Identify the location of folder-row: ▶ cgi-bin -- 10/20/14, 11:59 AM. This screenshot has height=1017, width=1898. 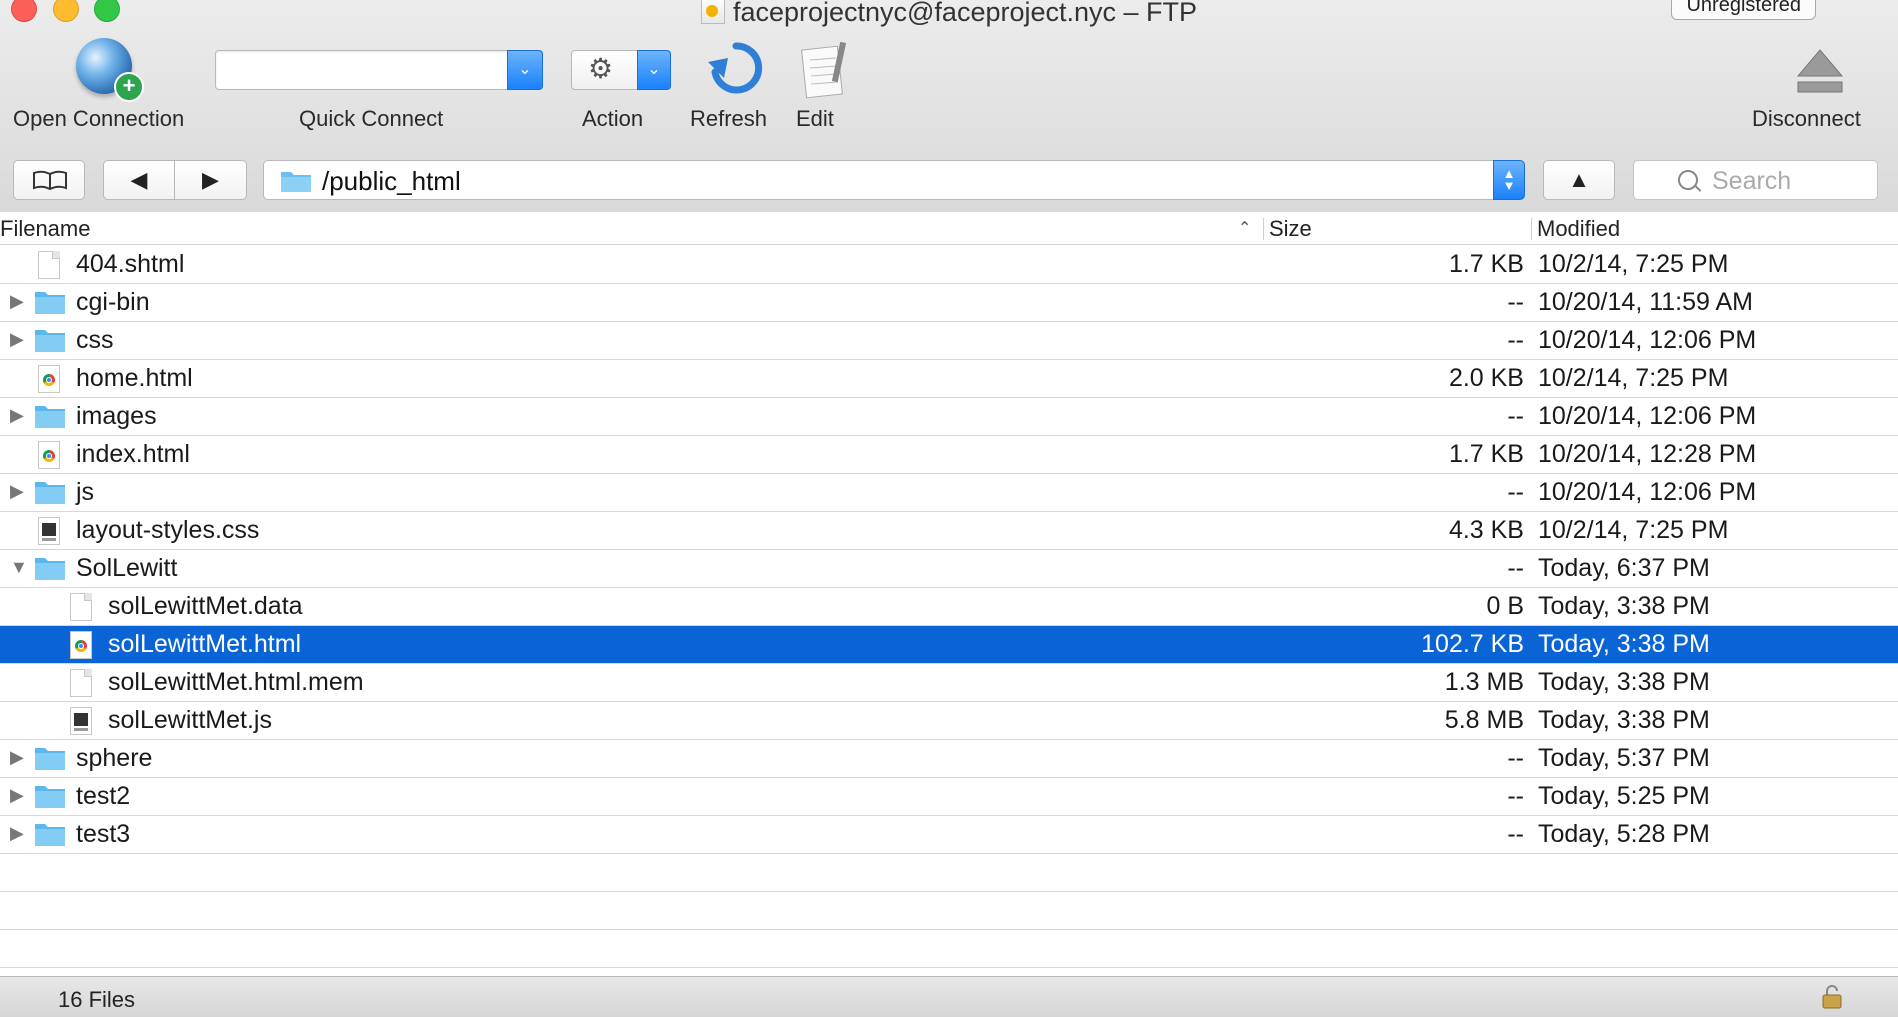
(949, 303).